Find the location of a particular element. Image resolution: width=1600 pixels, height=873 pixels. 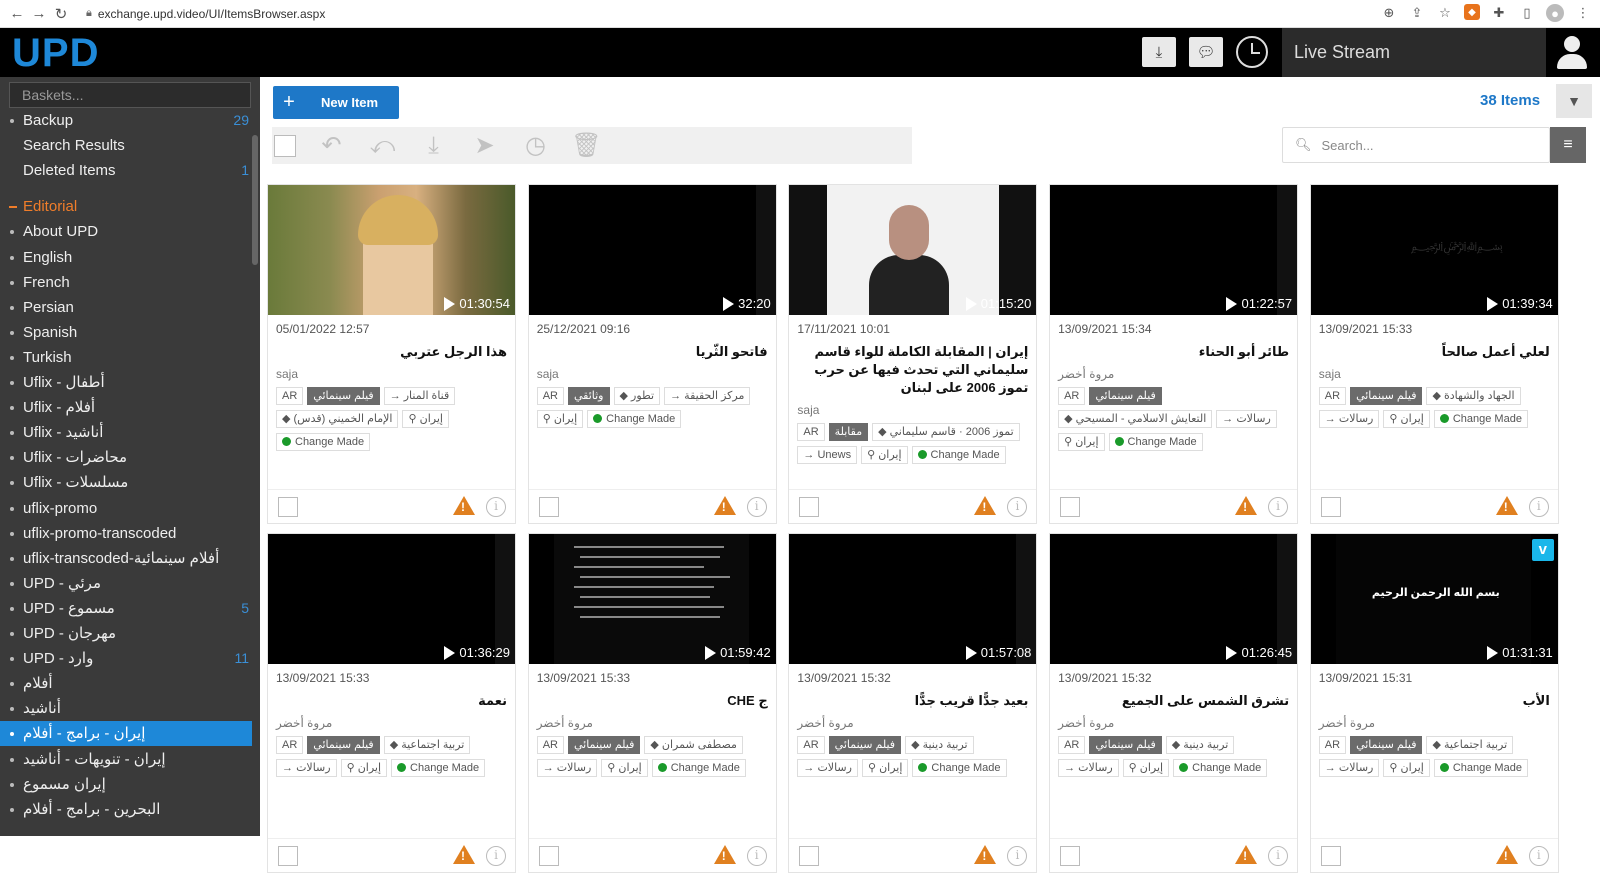

tag: ◆ الجهاد والشهادة is located at coordinates (1473, 396).